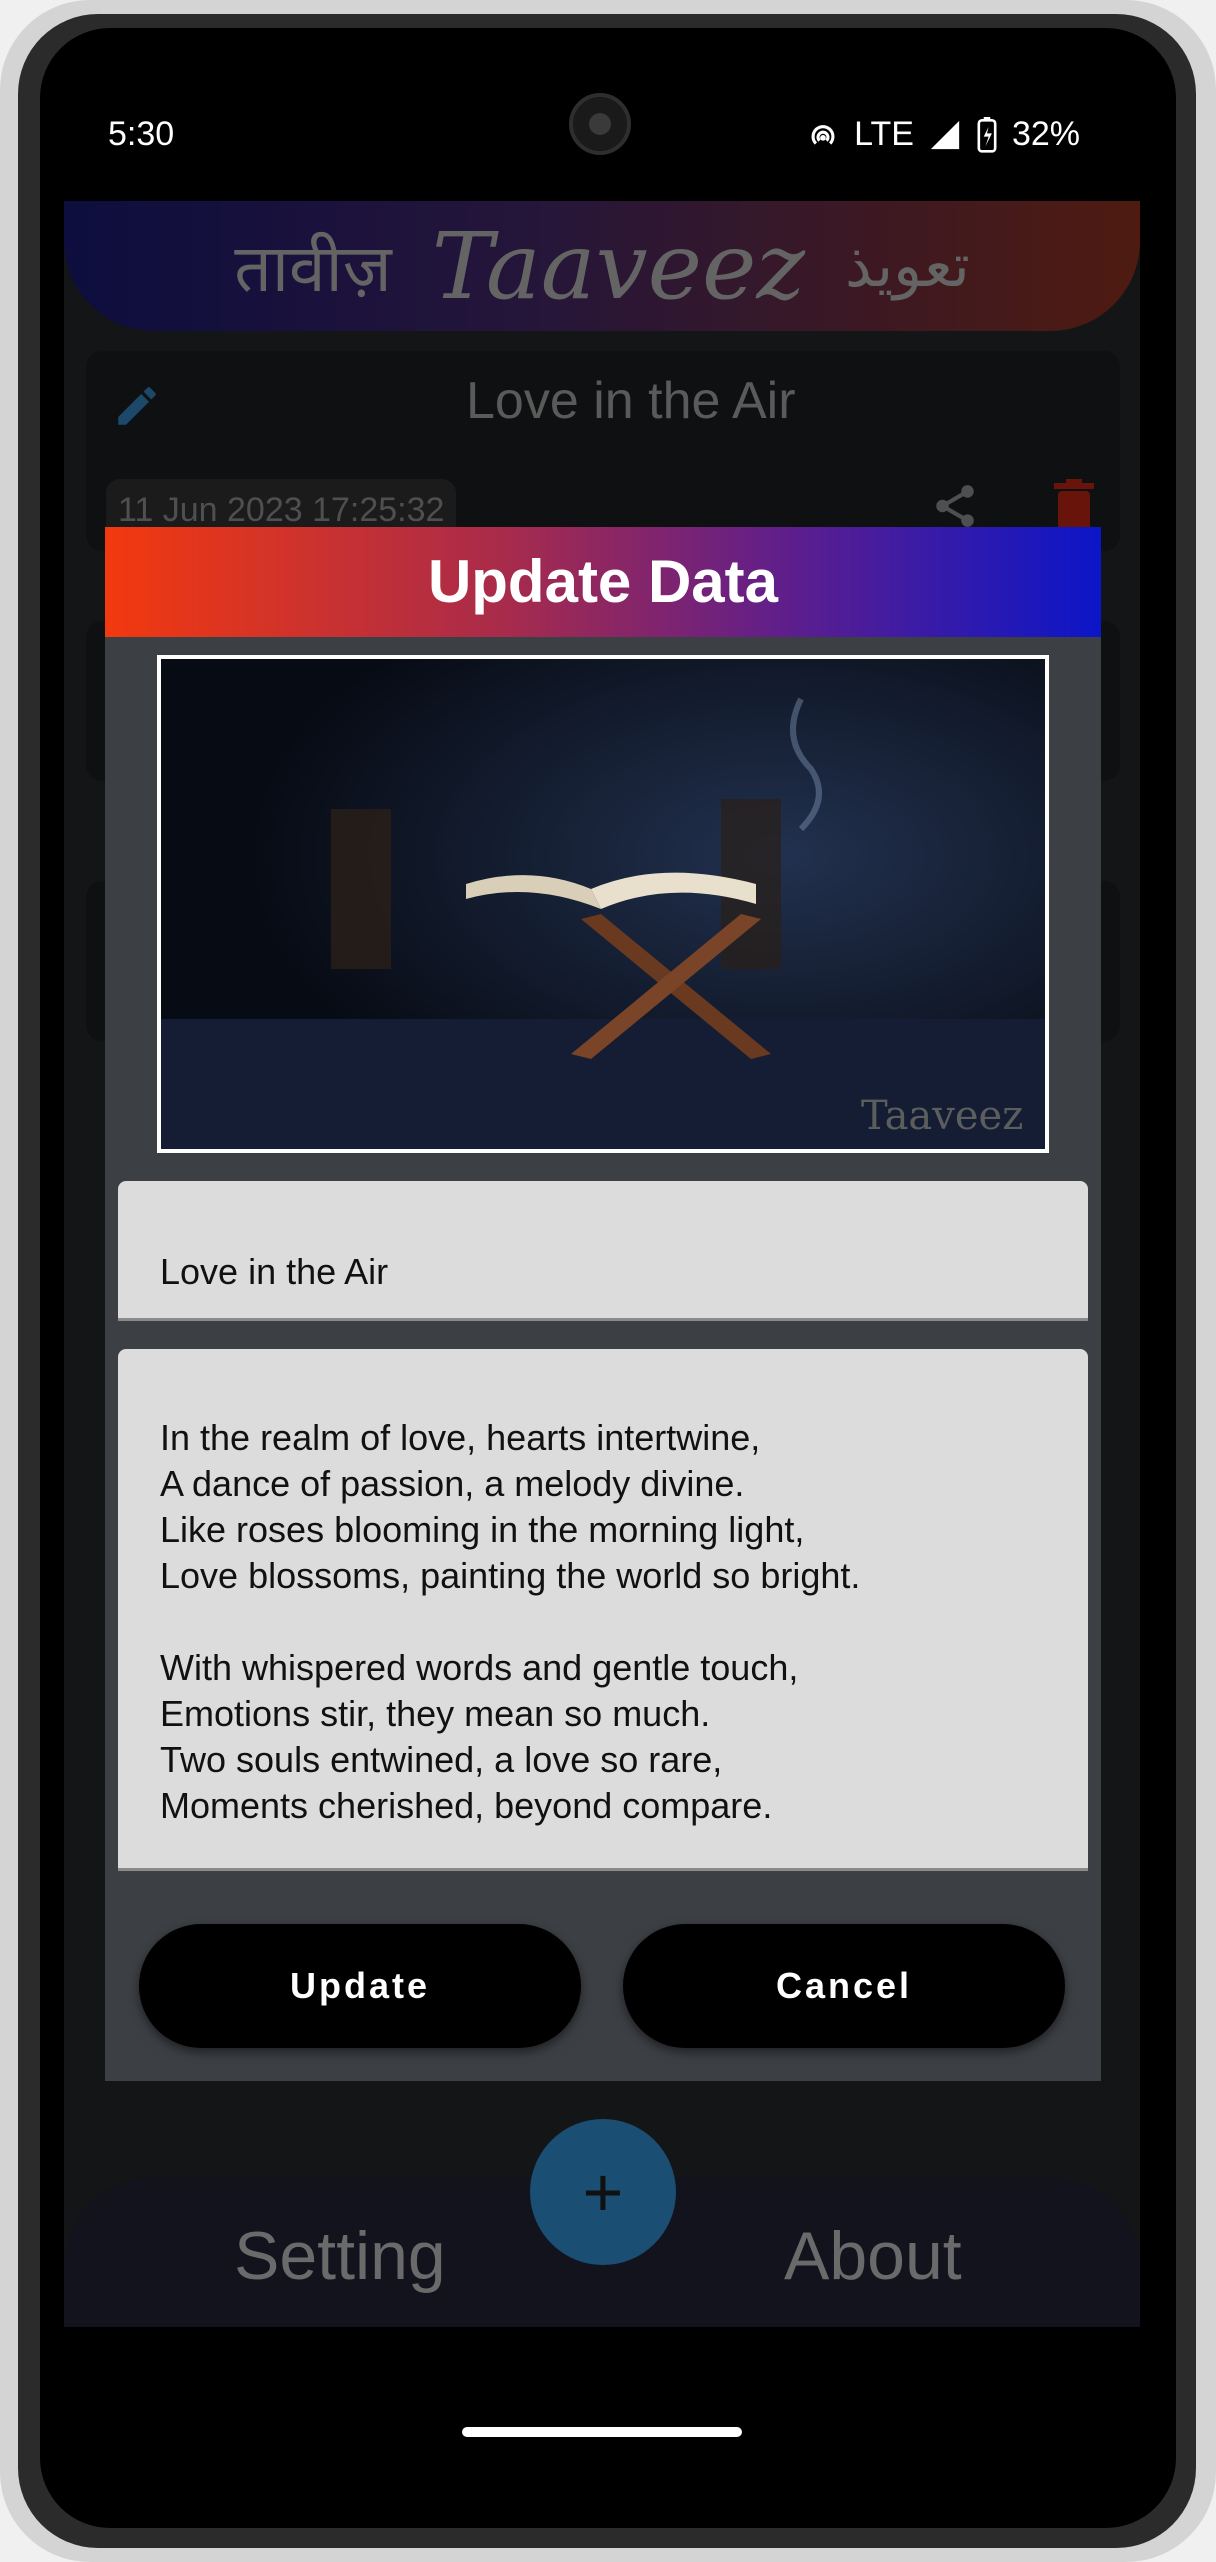  Describe the element at coordinates (873, 2256) in the screenshot. I see `nav-about: About` at that location.